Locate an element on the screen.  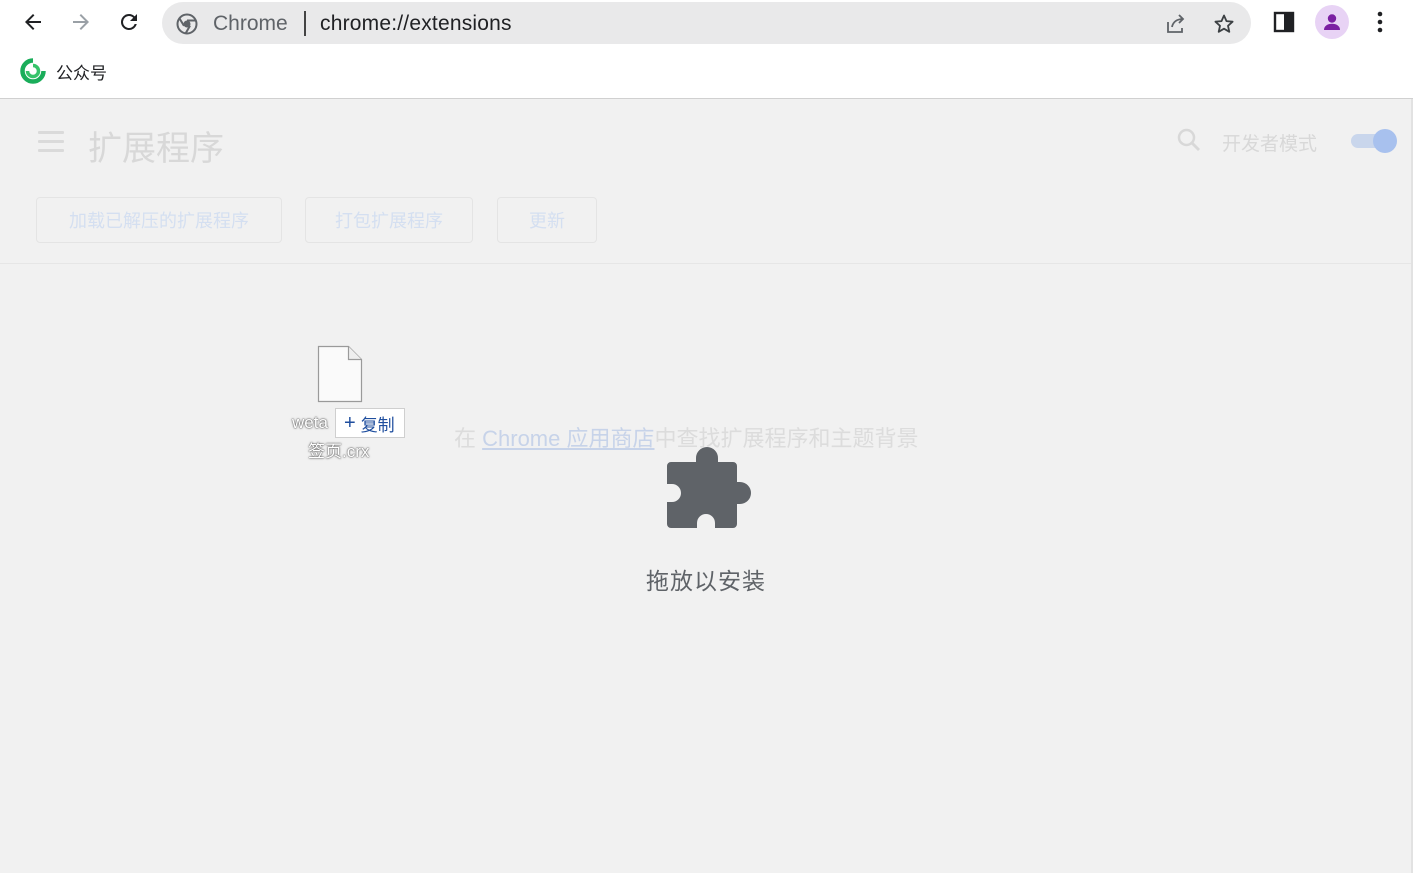
bookmark-label: 公众号 is located at coordinates (81, 73).